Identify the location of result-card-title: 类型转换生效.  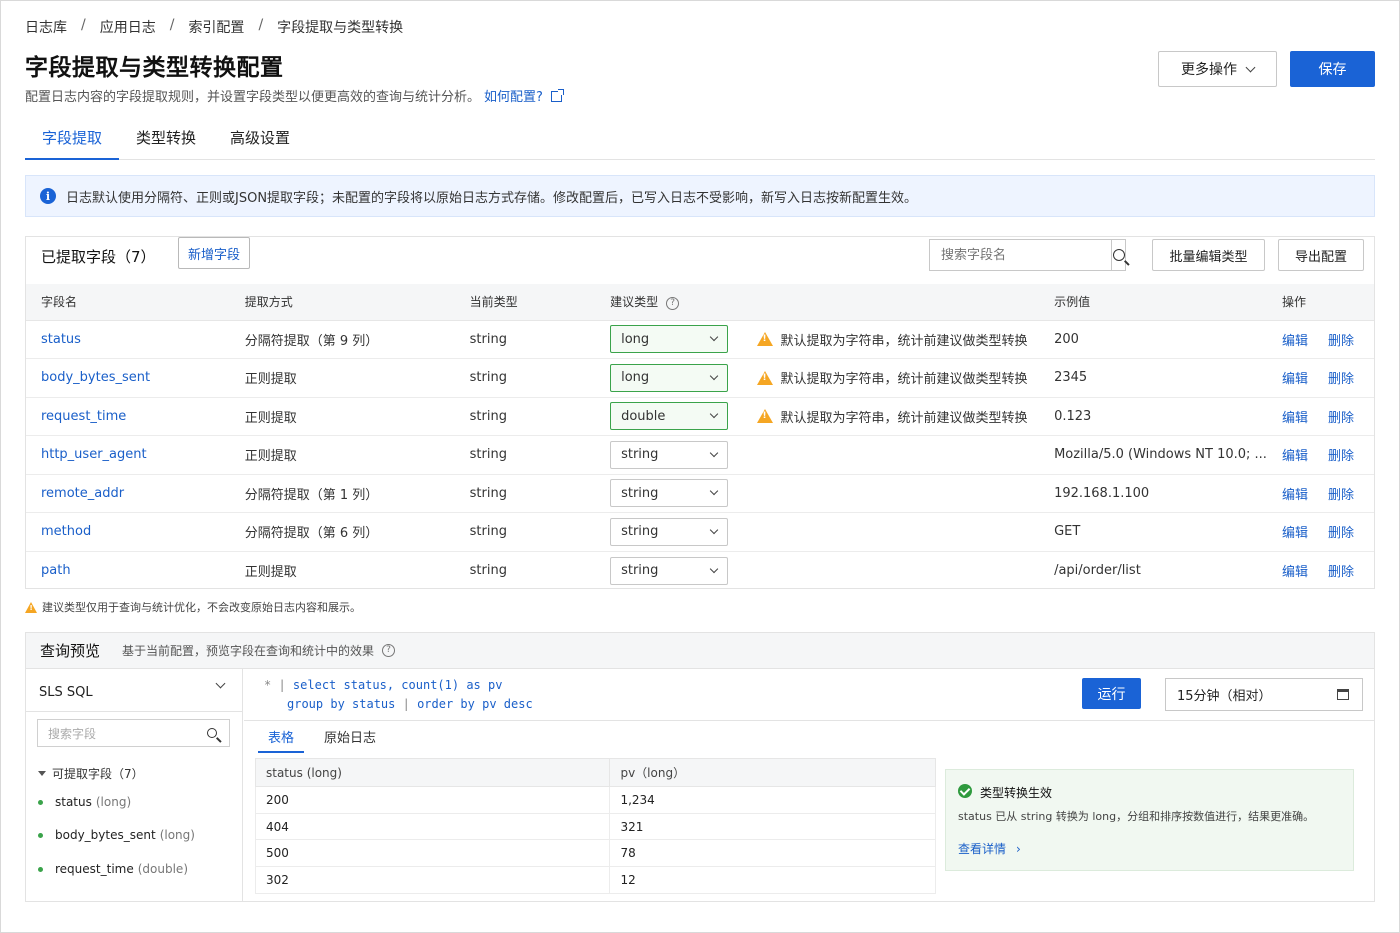
(1016, 793).